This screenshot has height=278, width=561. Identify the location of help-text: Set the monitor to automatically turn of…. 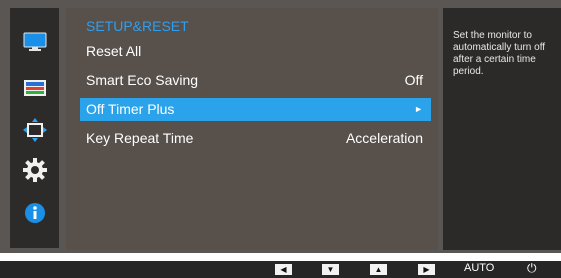
(499, 53).